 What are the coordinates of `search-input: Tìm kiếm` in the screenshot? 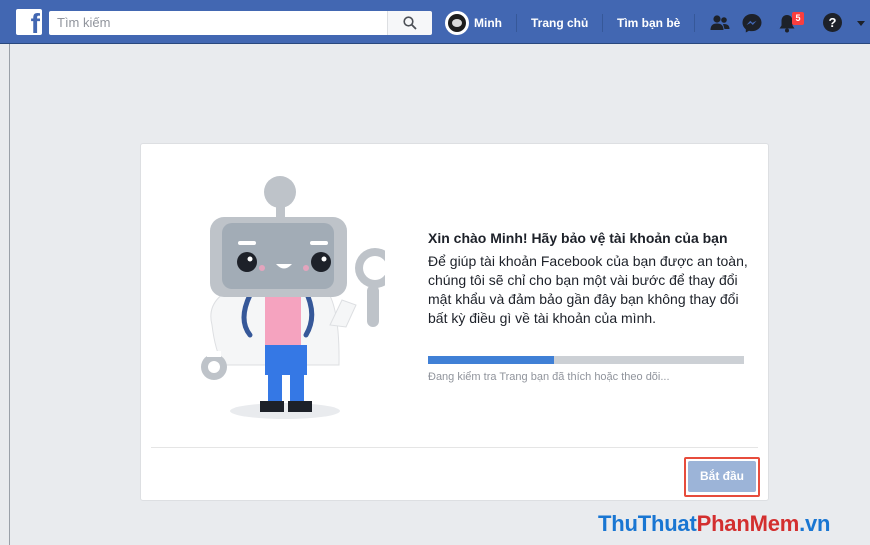 It's located at (218, 23).